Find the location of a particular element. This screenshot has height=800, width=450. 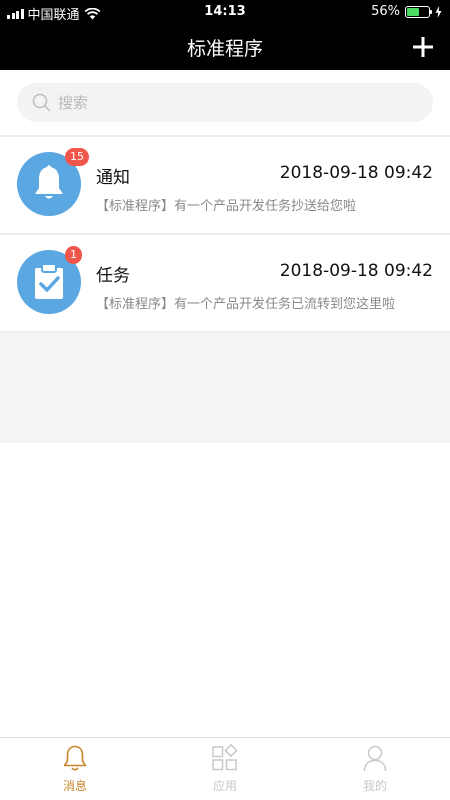

tab-label: 消息 is located at coordinates (74, 786).